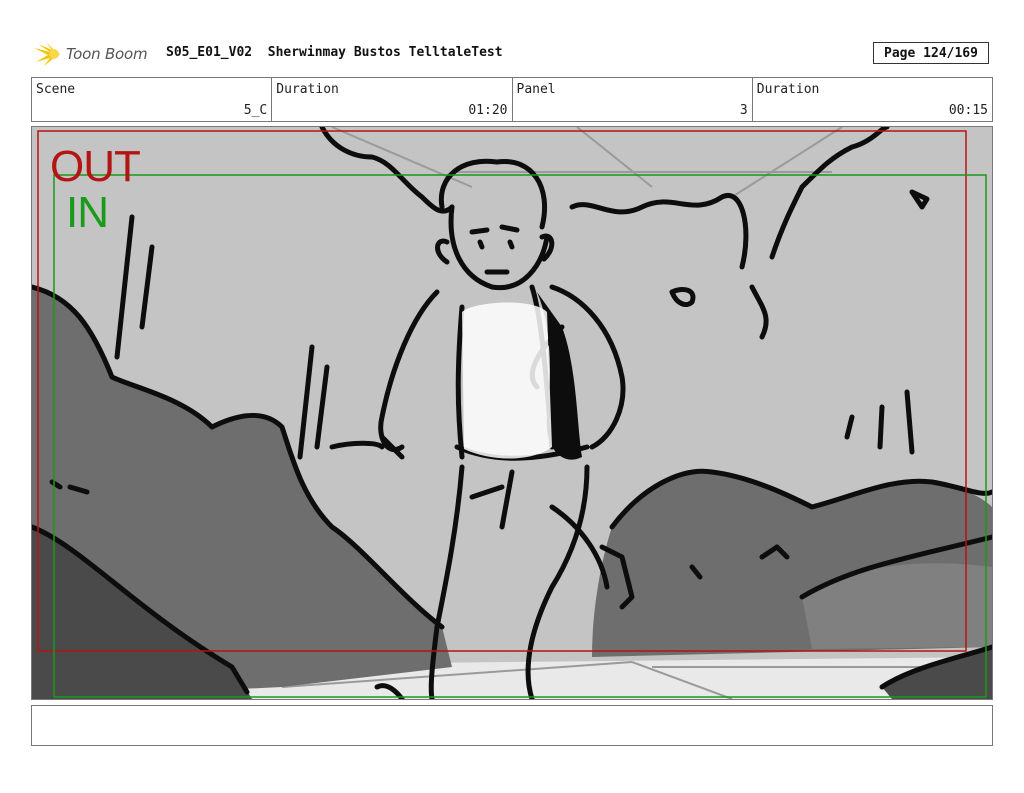 Image resolution: width=1024 pixels, height=793 pixels. Describe the element at coordinates (743, 110) in the screenshot. I see `panel-value: 3` at that location.